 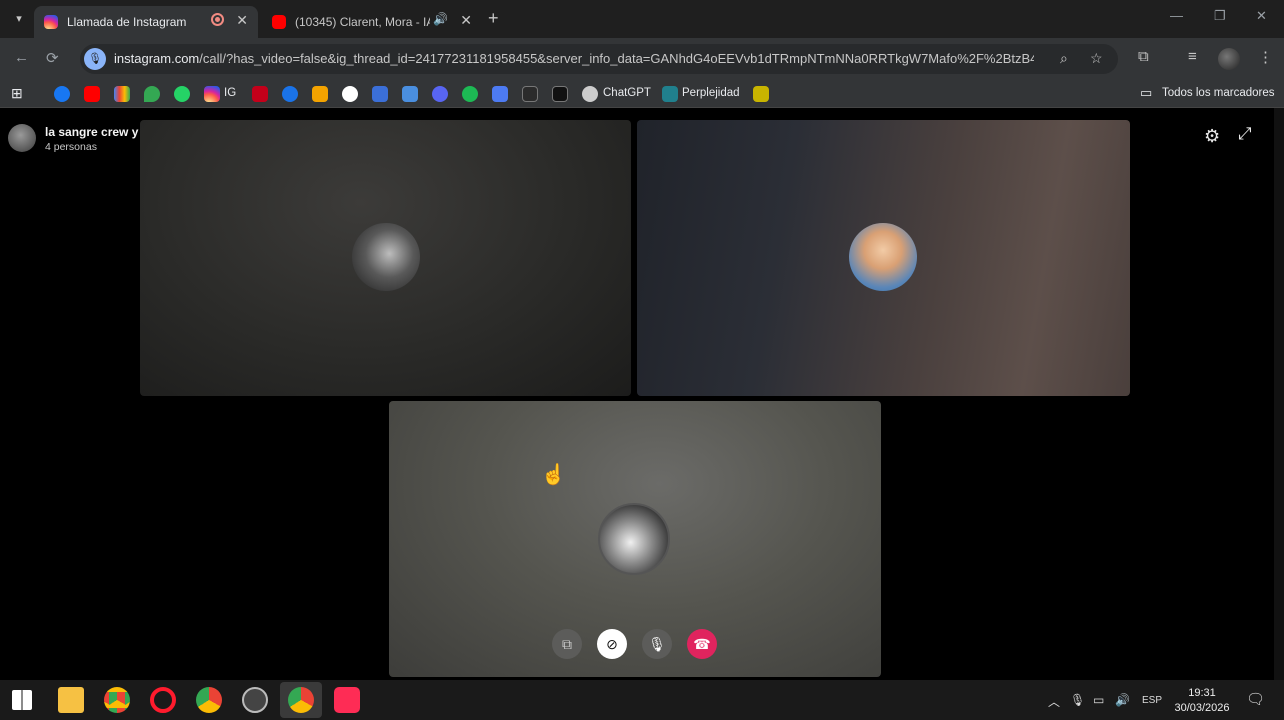 I want to click on scrollbar, so click(x=1279, y=394).